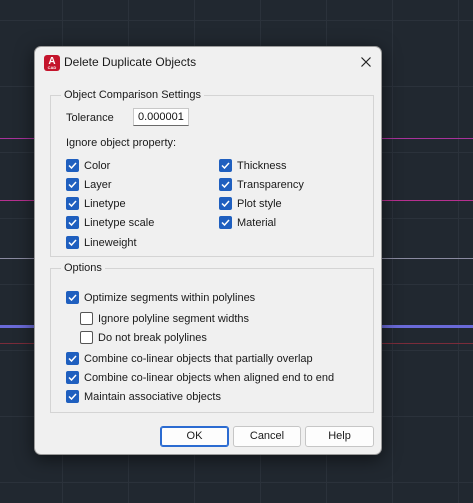 This screenshot has height=503, width=473. I want to click on optimize-segments-label: Optimize segments within polylines, so click(170, 297).